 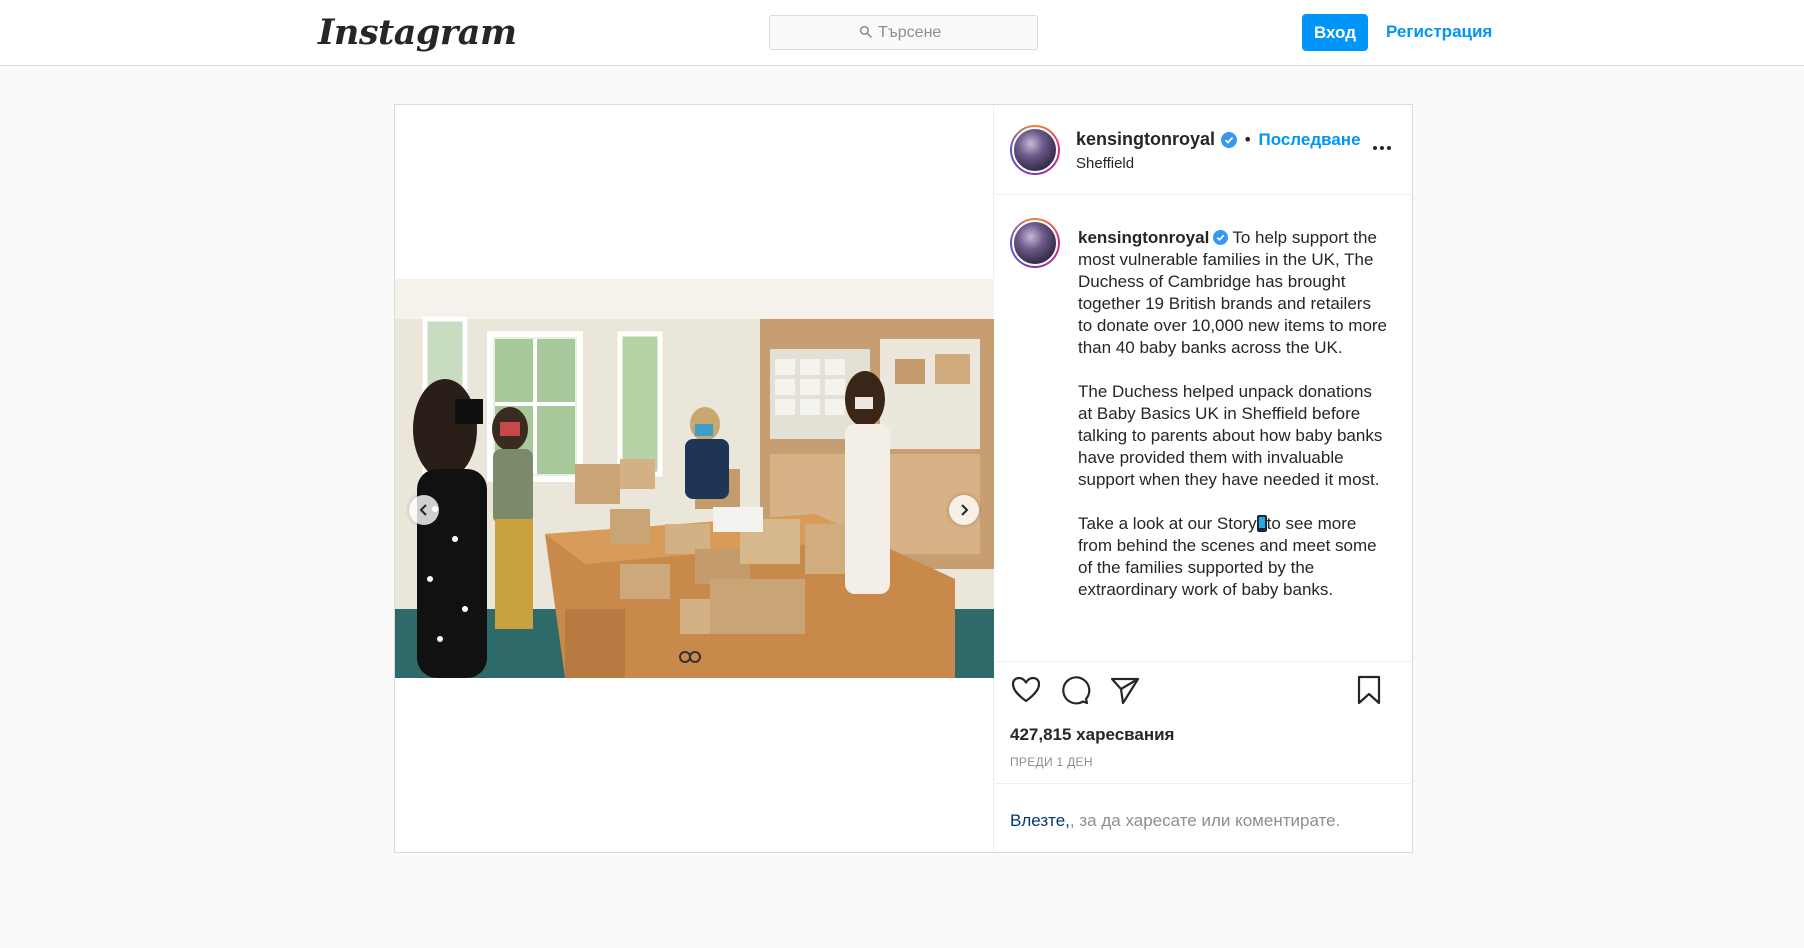 What do you see at coordinates (1369, 690) in the screenshot?
I see `bookmark-icon` at bounding box center [1369, 690].